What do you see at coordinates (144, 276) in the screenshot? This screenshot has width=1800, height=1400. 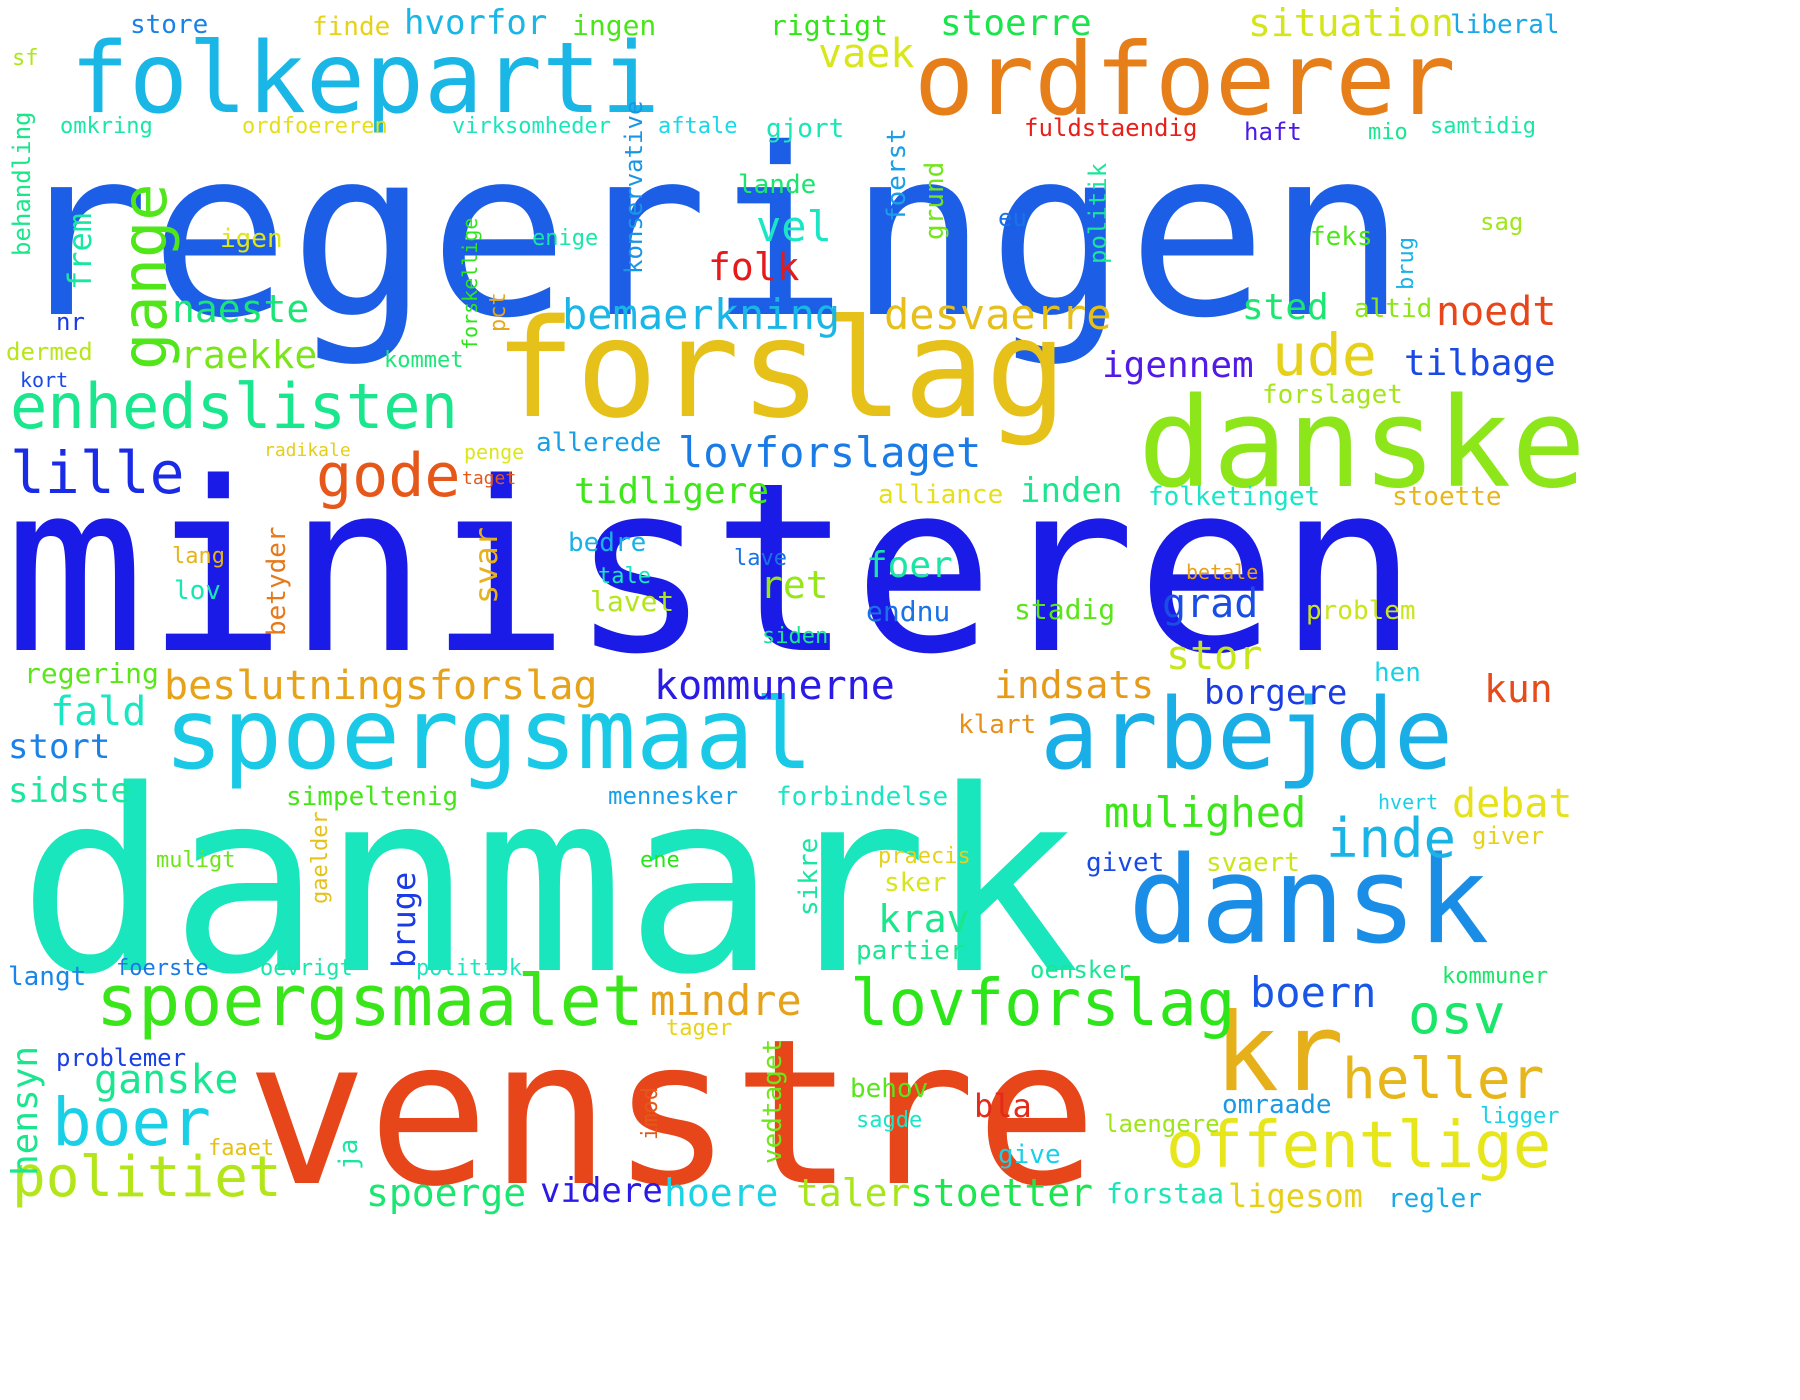 I see `word-gange: gange` at bounding box center [144, 276].